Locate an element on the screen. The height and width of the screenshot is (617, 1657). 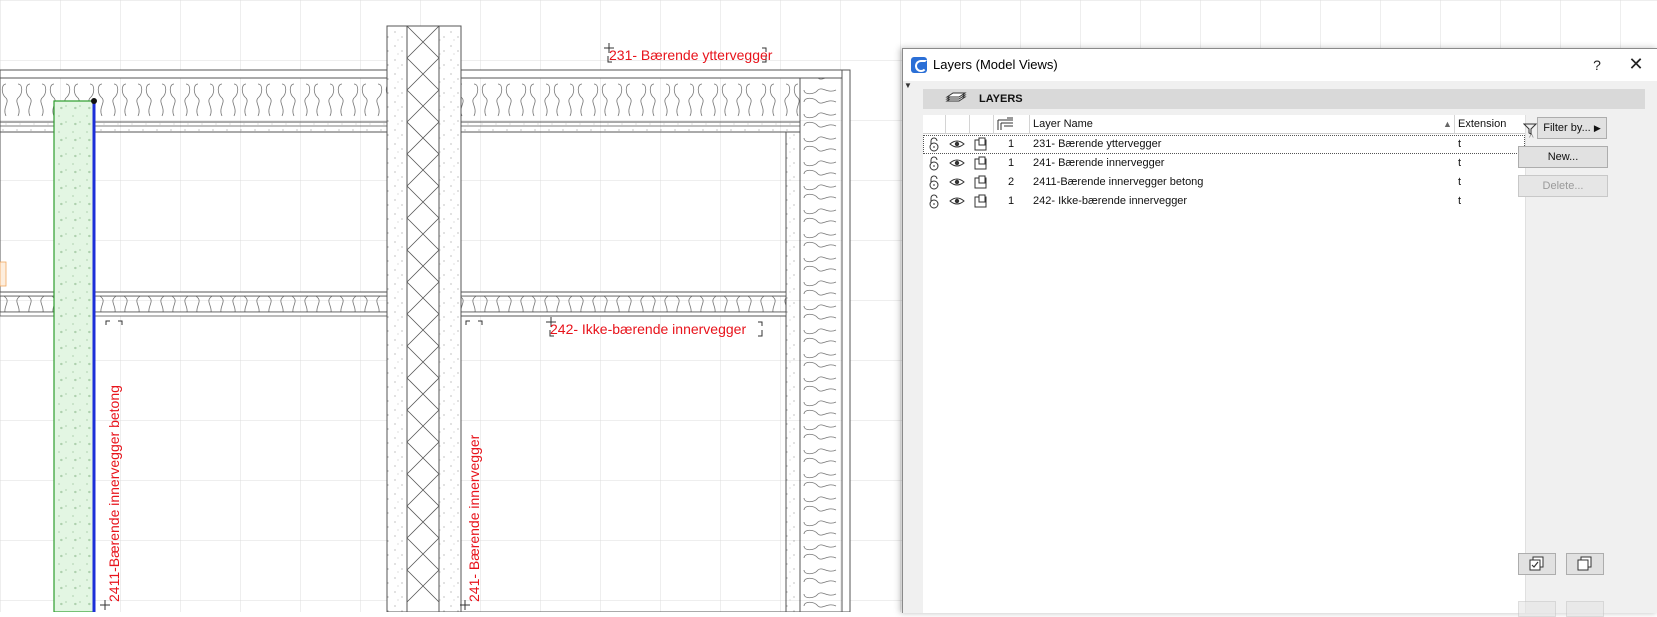
collapse-arrow-icon: ▼ is located at coordinates (908, 85).